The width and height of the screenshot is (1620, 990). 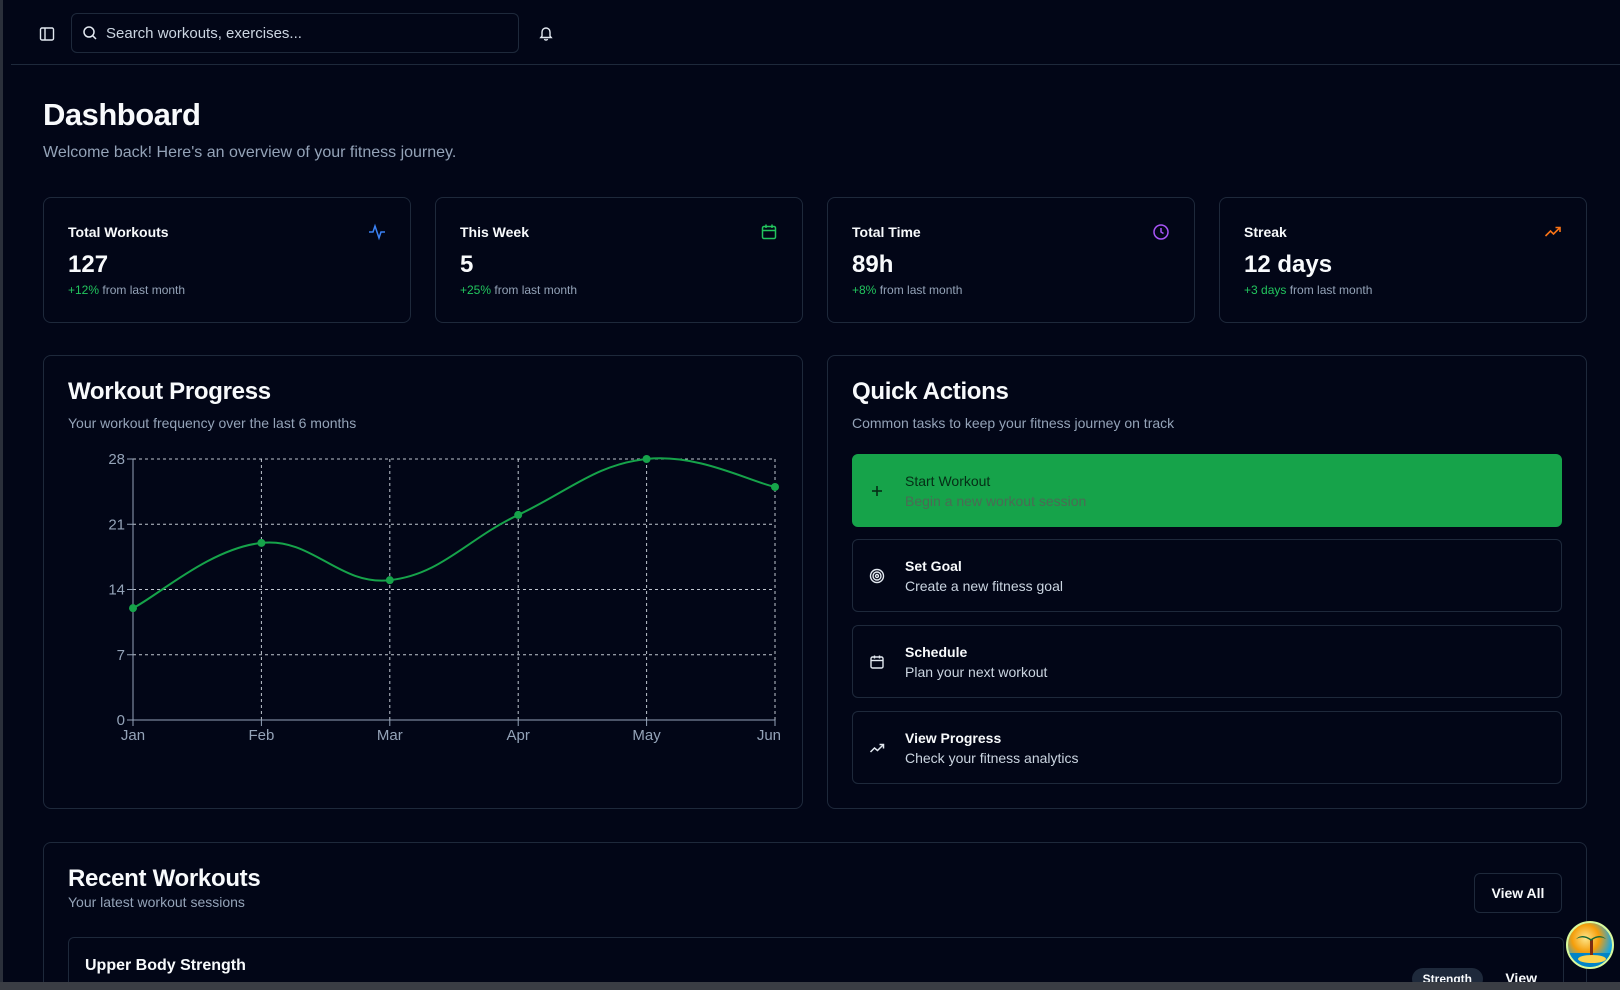 What do you see at coordinates (886, 232) in the screenshot?
I see `stat-label: Total Time` at bounding box center [886, 232].